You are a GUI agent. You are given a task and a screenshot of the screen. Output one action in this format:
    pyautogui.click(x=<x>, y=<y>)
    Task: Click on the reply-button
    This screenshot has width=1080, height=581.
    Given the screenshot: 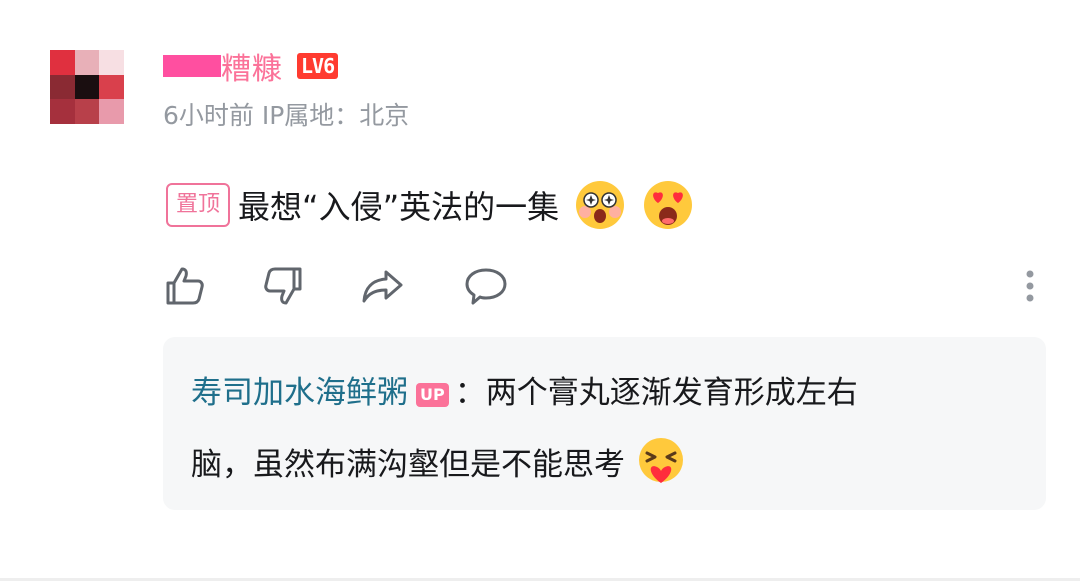 What is the action you would take?
    pyautogui.click(x=486, y=286)
    